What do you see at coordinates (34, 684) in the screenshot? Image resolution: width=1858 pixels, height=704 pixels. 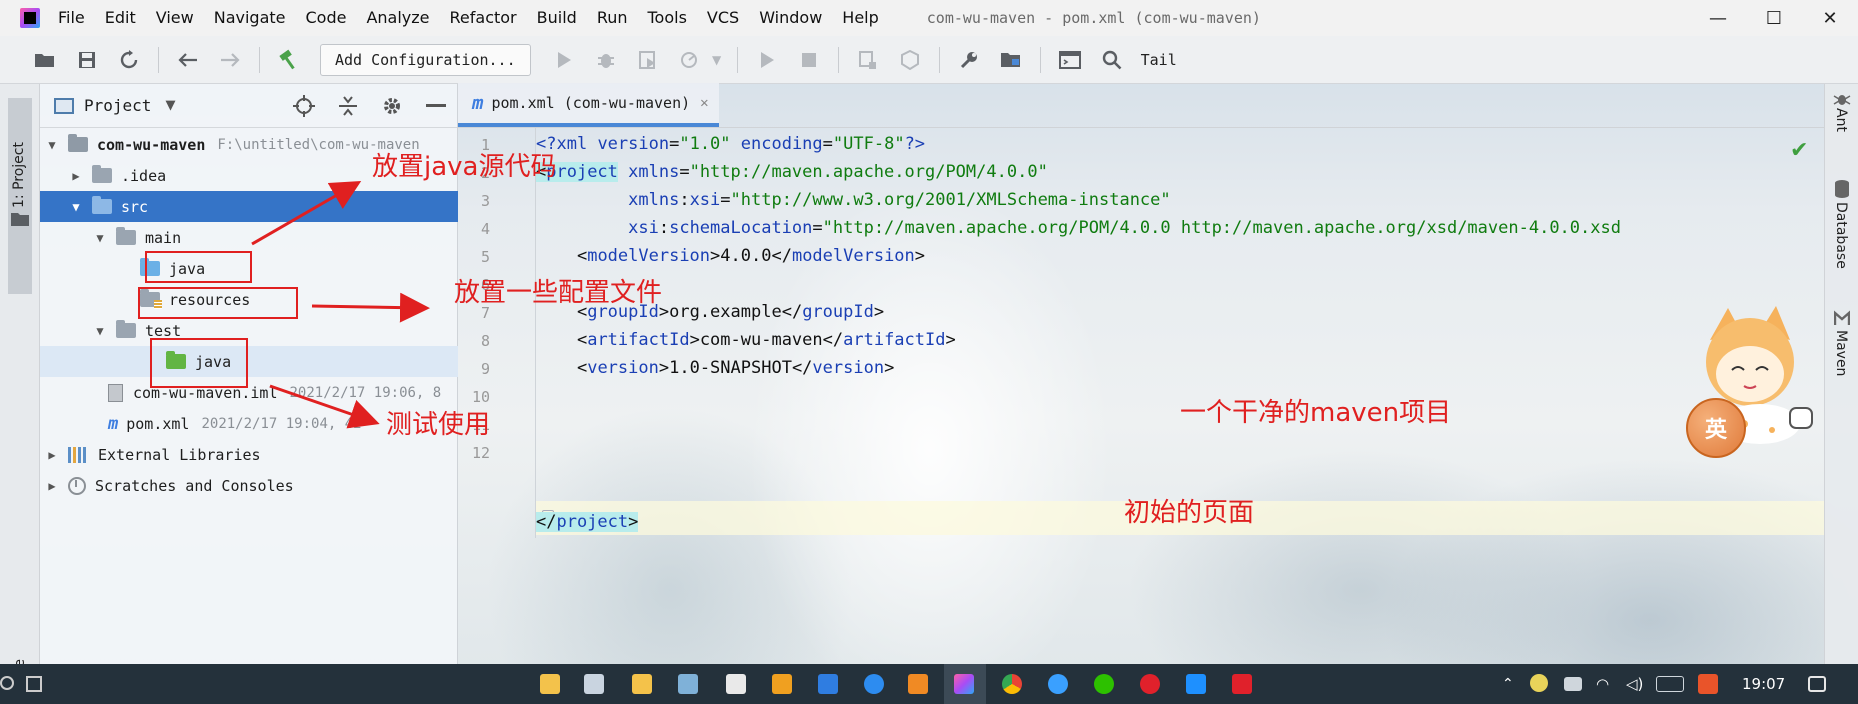 I see `task-view-icon` at bounding box center [34, 684].